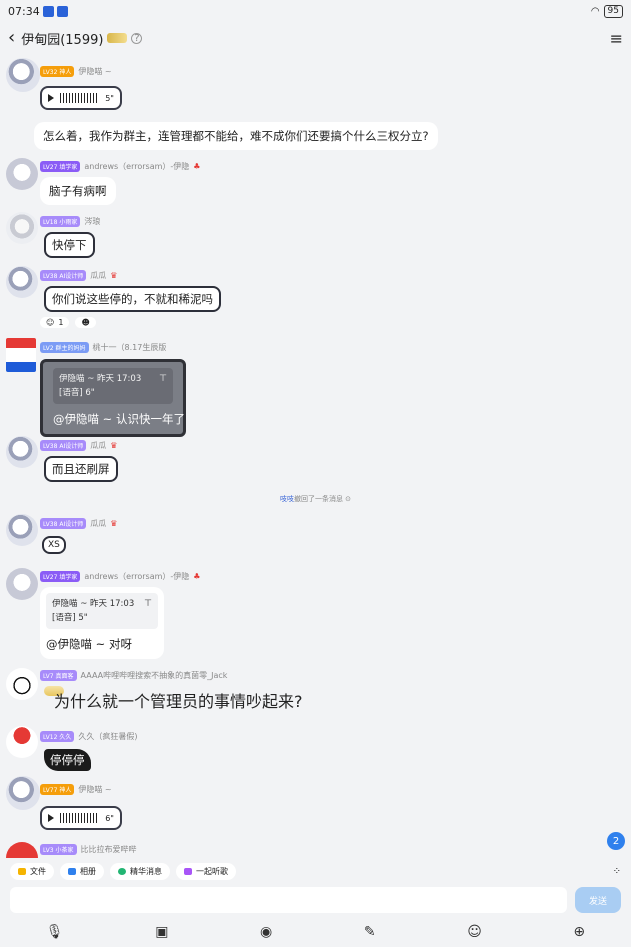 The image size is (631, 947). Describe the element at coordinates (119, 419) in the screenshot. I see `message-text: @伊隐喵 ~ 认识快一年了` at that location.